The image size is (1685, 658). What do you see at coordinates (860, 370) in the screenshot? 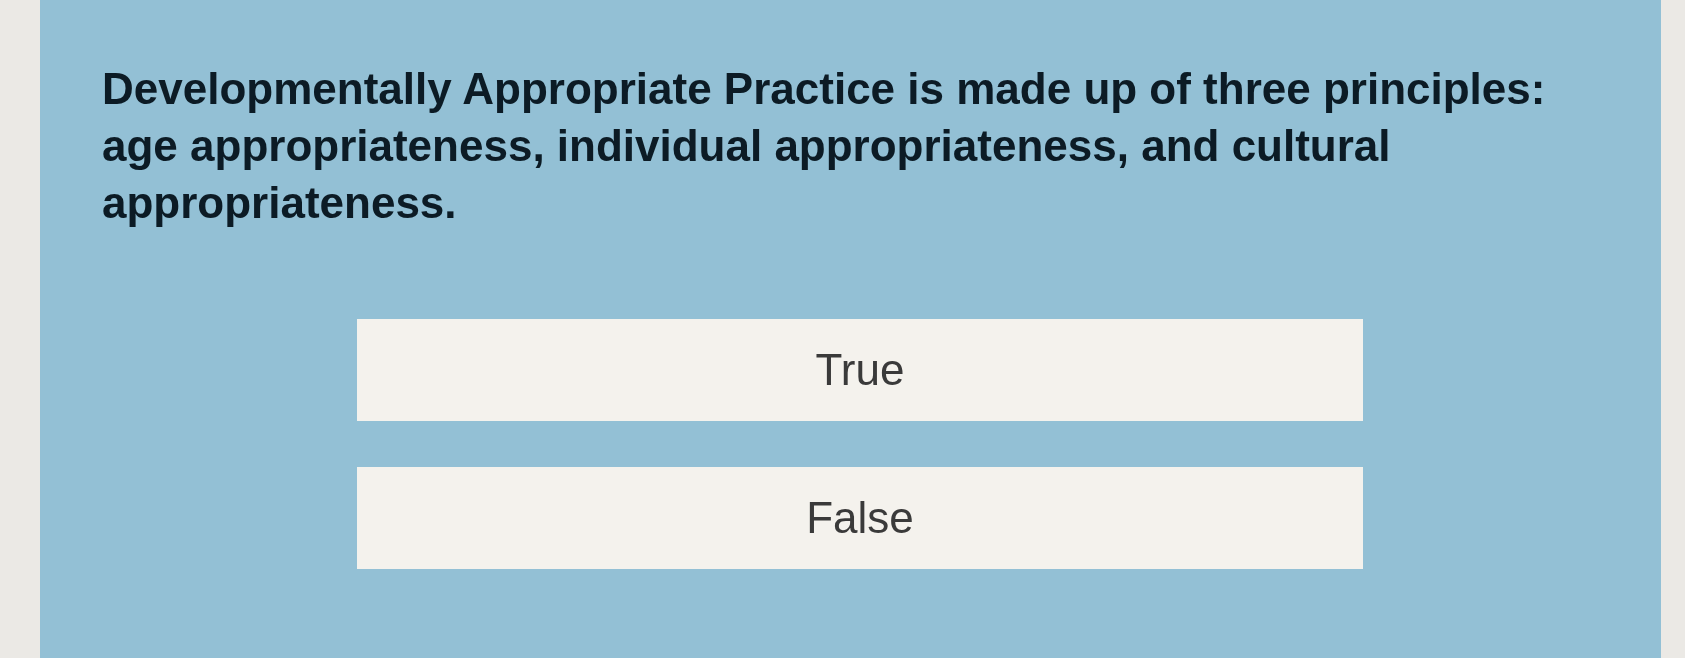
I see `answer-option: True` at bounding box center [860, 370].